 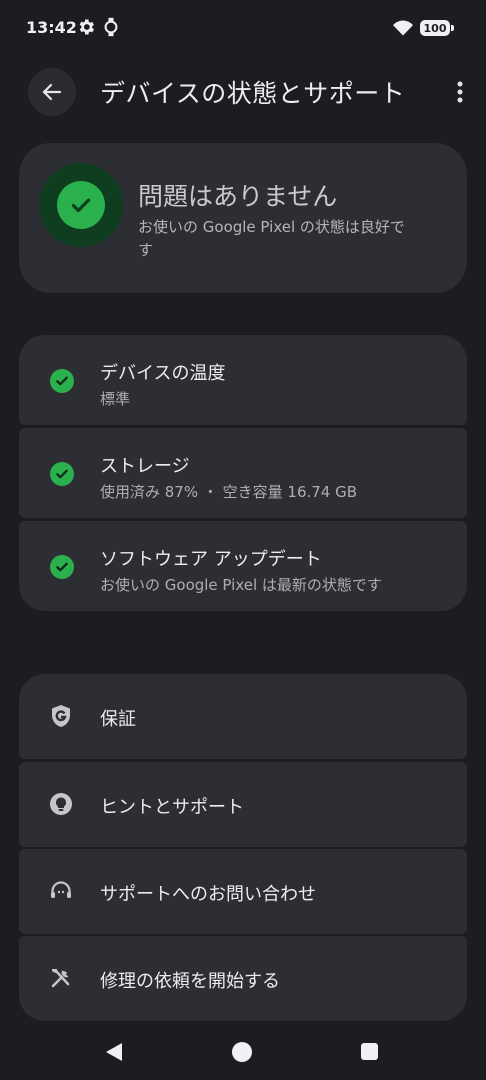 I want to click on nav-recents-button, so click(x=369, y=1051).